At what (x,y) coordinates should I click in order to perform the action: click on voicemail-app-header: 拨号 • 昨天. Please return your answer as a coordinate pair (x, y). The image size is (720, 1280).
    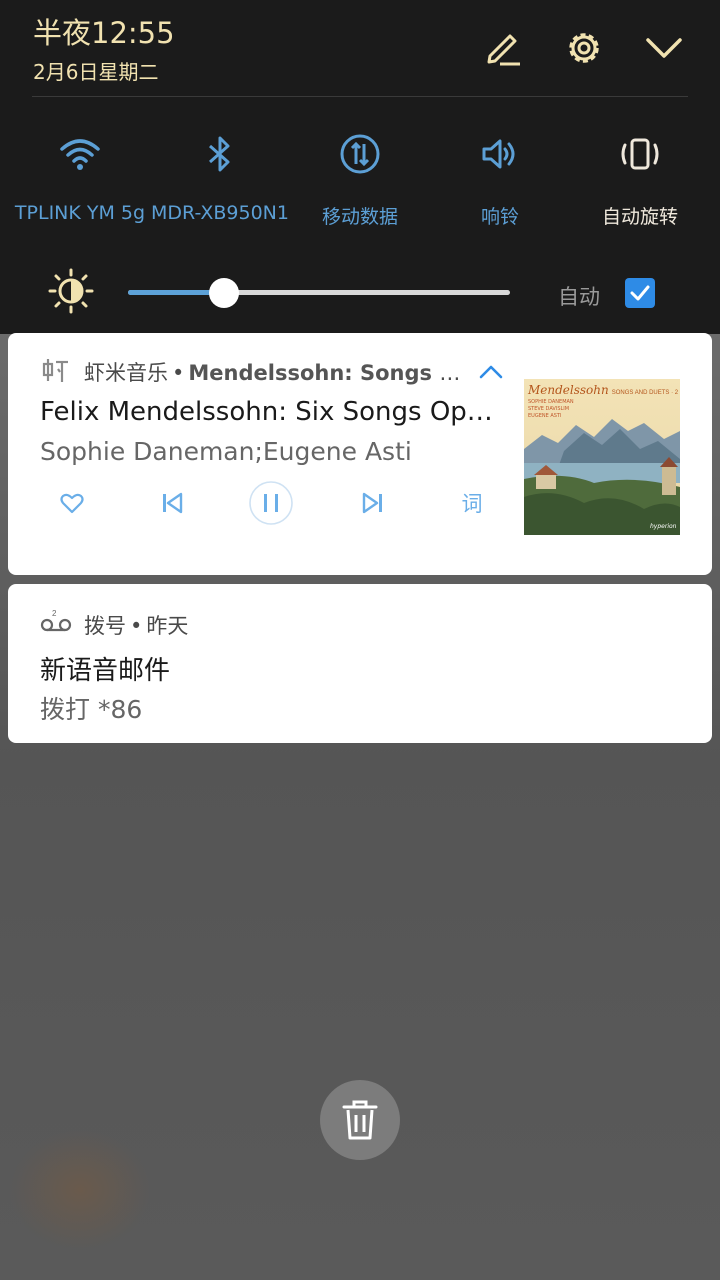
    Looking at the image, I should click on (136, 625).